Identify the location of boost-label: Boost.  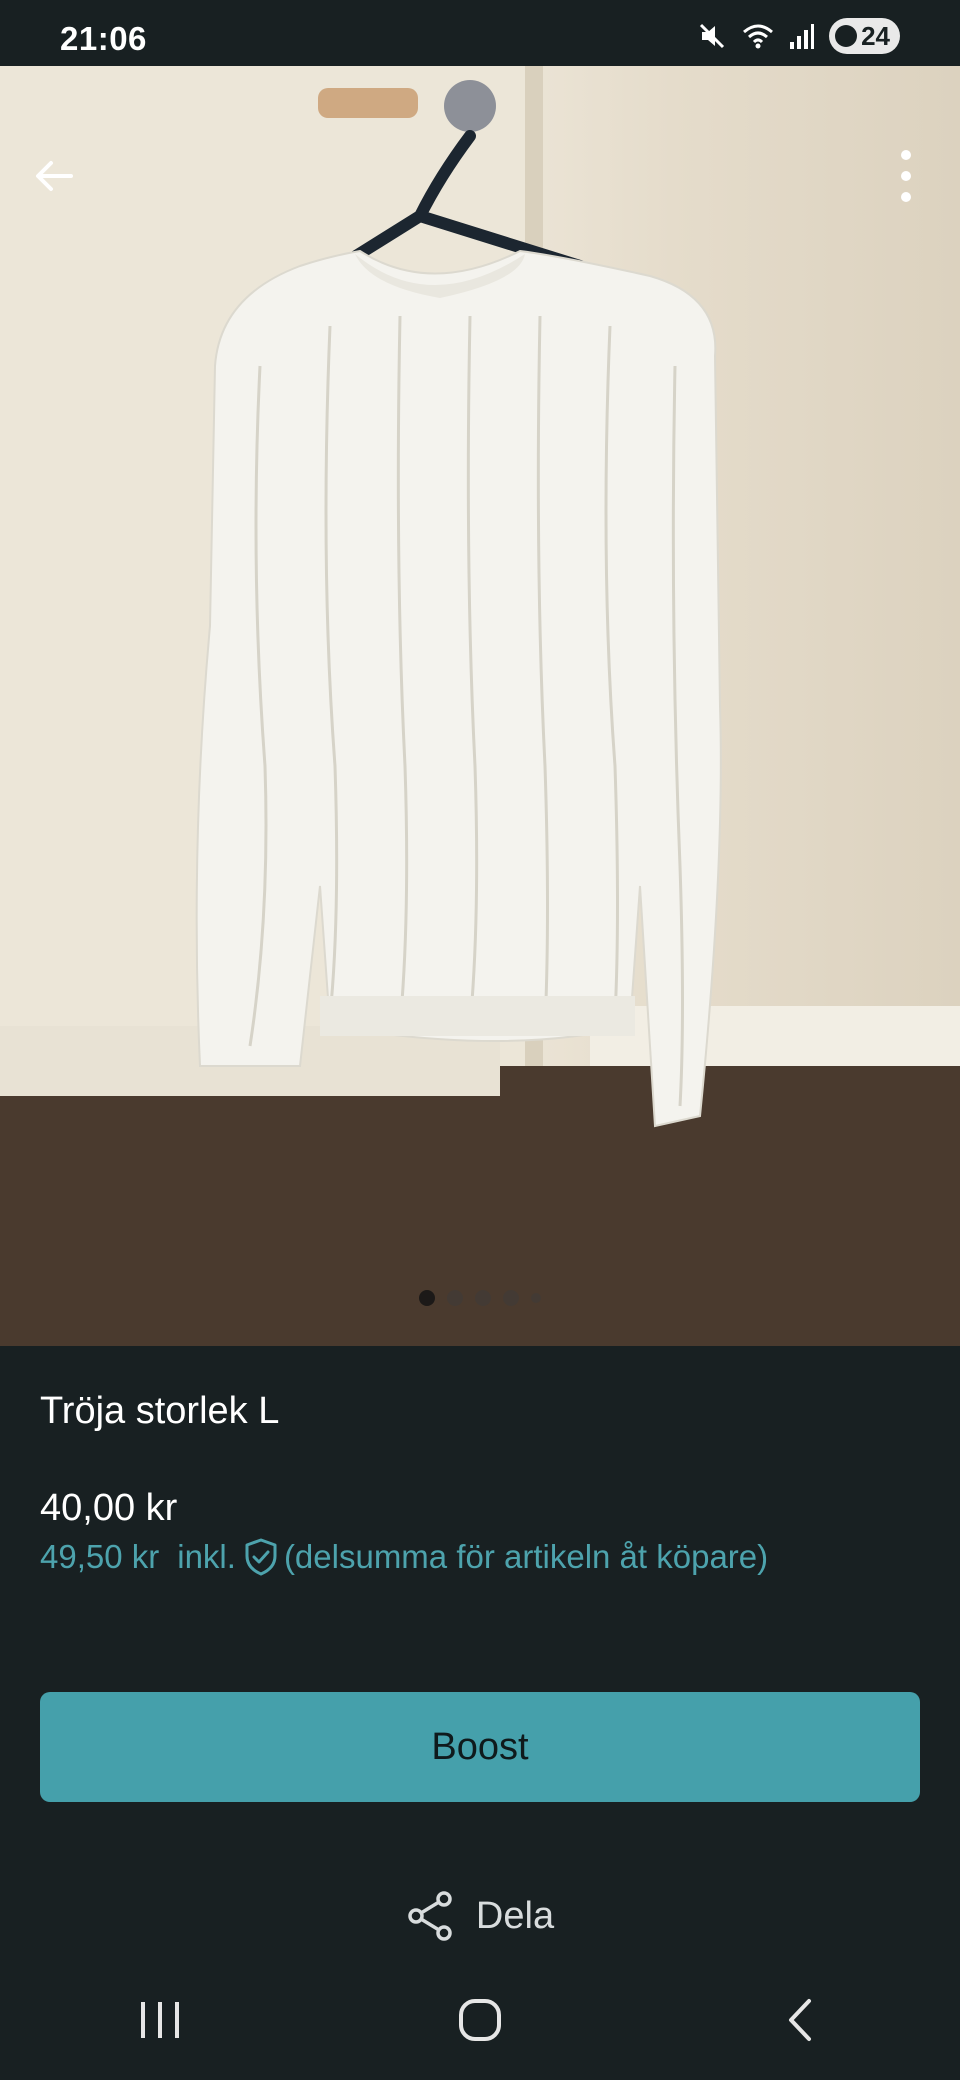
(480, 1746).